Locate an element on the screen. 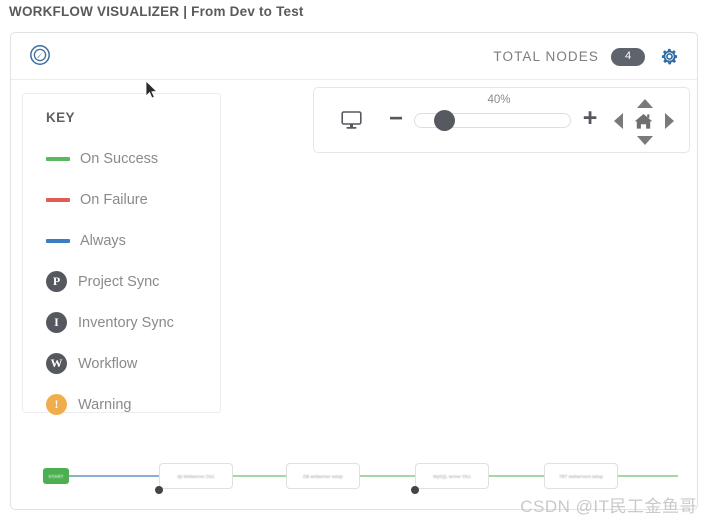 The height and width of the screenshot is (523, 709). legend-item-always: Always is located at coordinates (133, 240).